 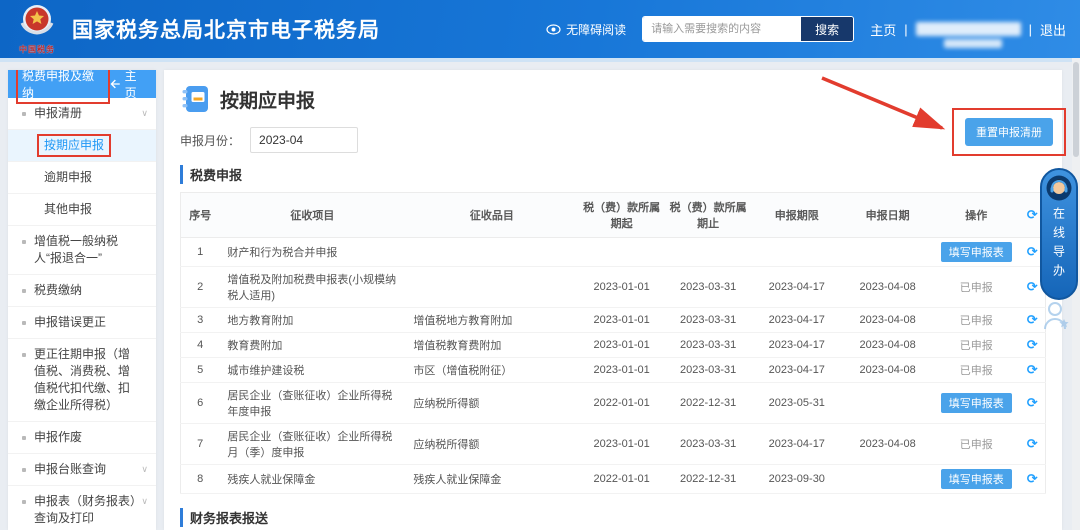 I want to click on col-header: 申报期限, so click(x=797, y=215).